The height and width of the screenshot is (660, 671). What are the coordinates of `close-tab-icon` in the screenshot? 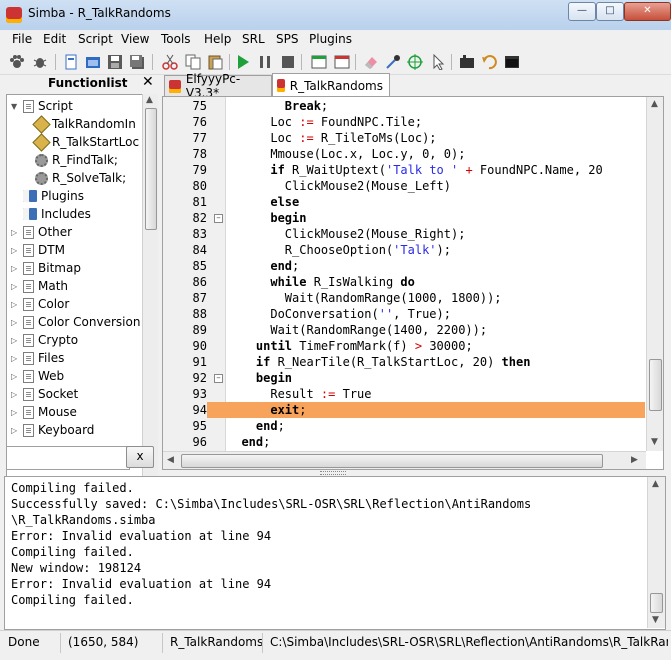 It's located at (342, 62).